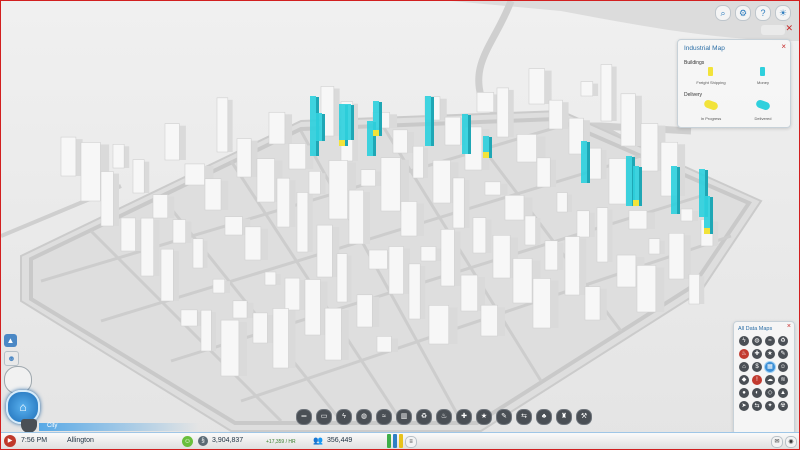 The height and width of the screenshot is (450, 800). I want to click on landmark-icon: ♜, so click(564, 417).